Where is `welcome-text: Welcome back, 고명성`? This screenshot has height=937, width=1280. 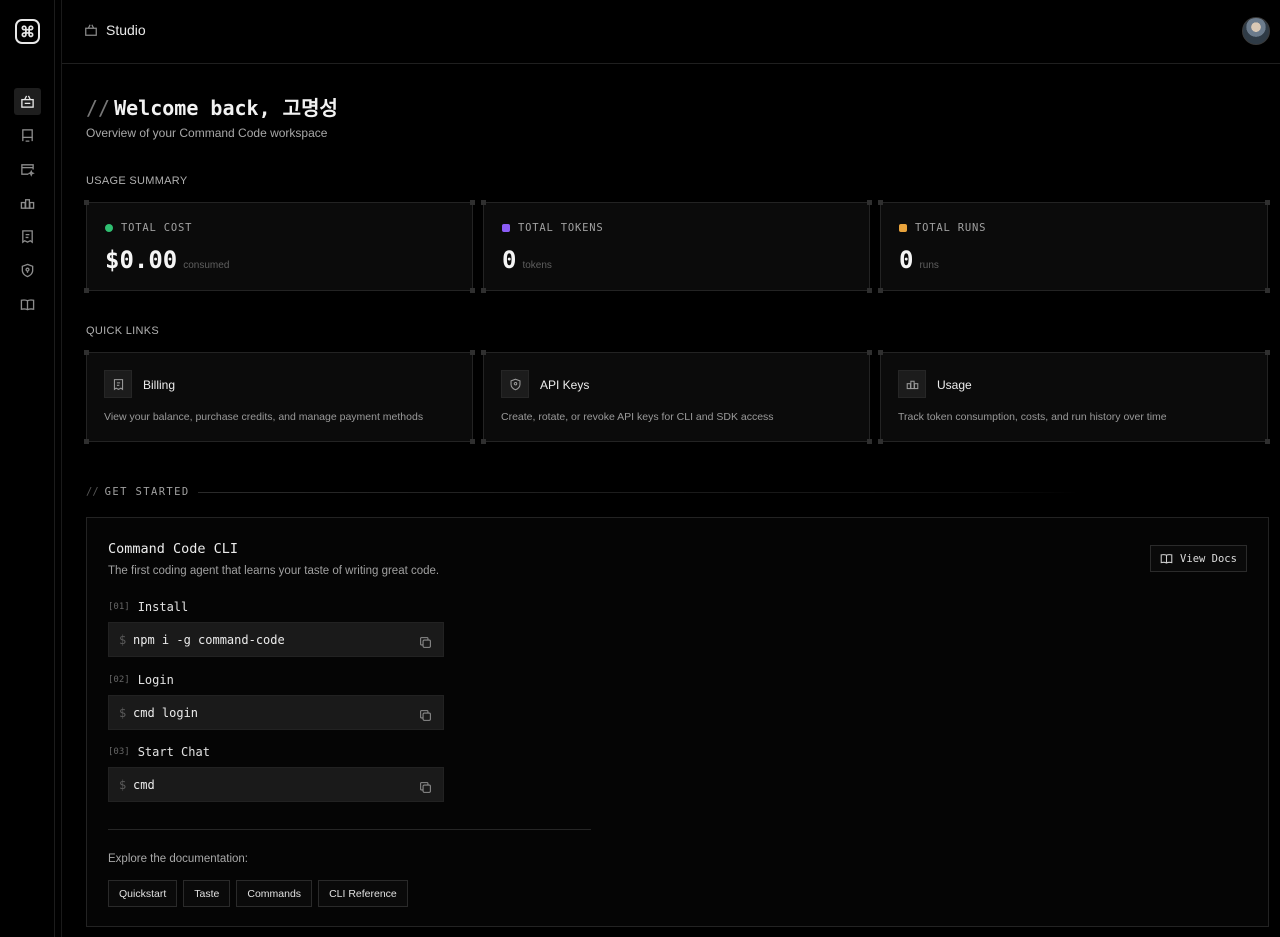
welcome-text: Welcome back, 고명성 is located at coordinates (226, 108).